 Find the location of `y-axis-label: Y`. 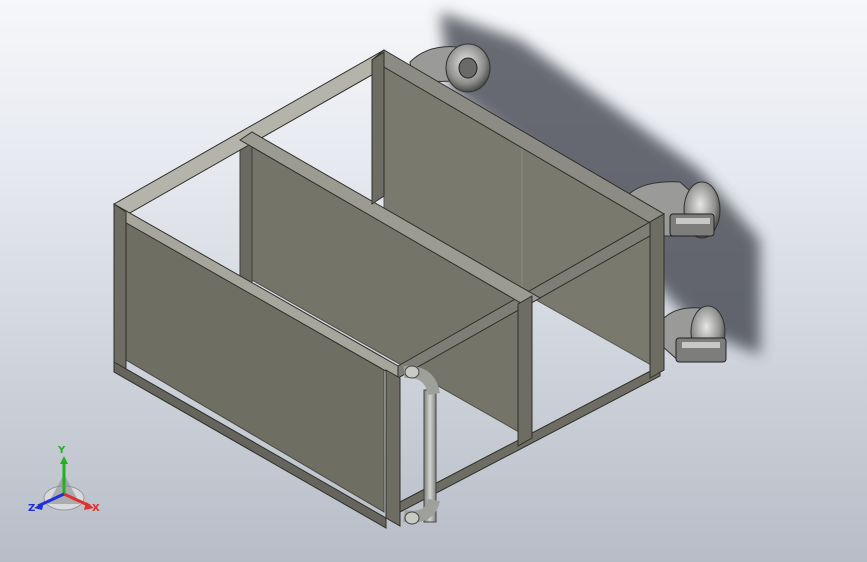

y-axis-label: Y is located at coordinates (62, 450).